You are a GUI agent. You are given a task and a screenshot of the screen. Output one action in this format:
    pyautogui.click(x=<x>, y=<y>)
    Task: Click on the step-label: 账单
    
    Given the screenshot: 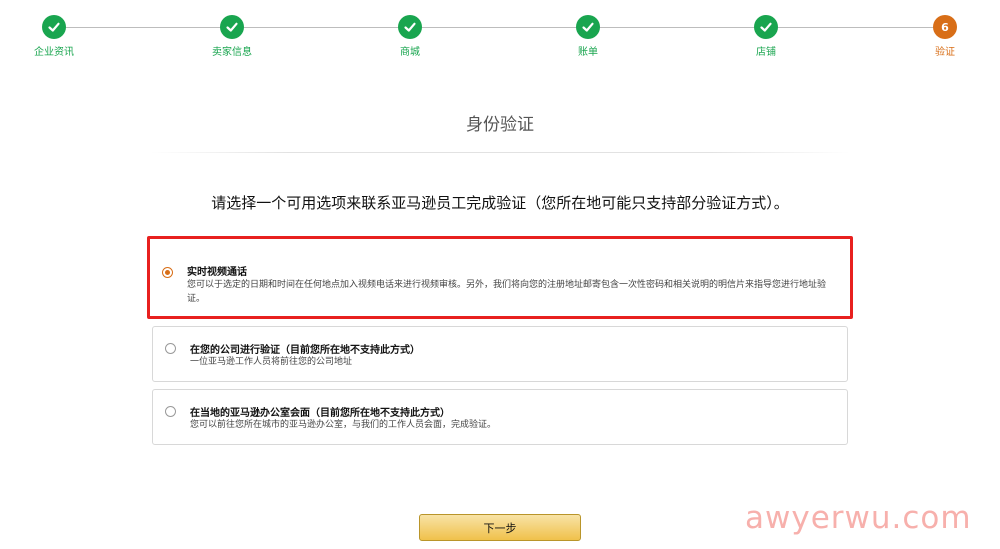 What is the action you would take?
    pyautogui.click(x=588, y=52)
    